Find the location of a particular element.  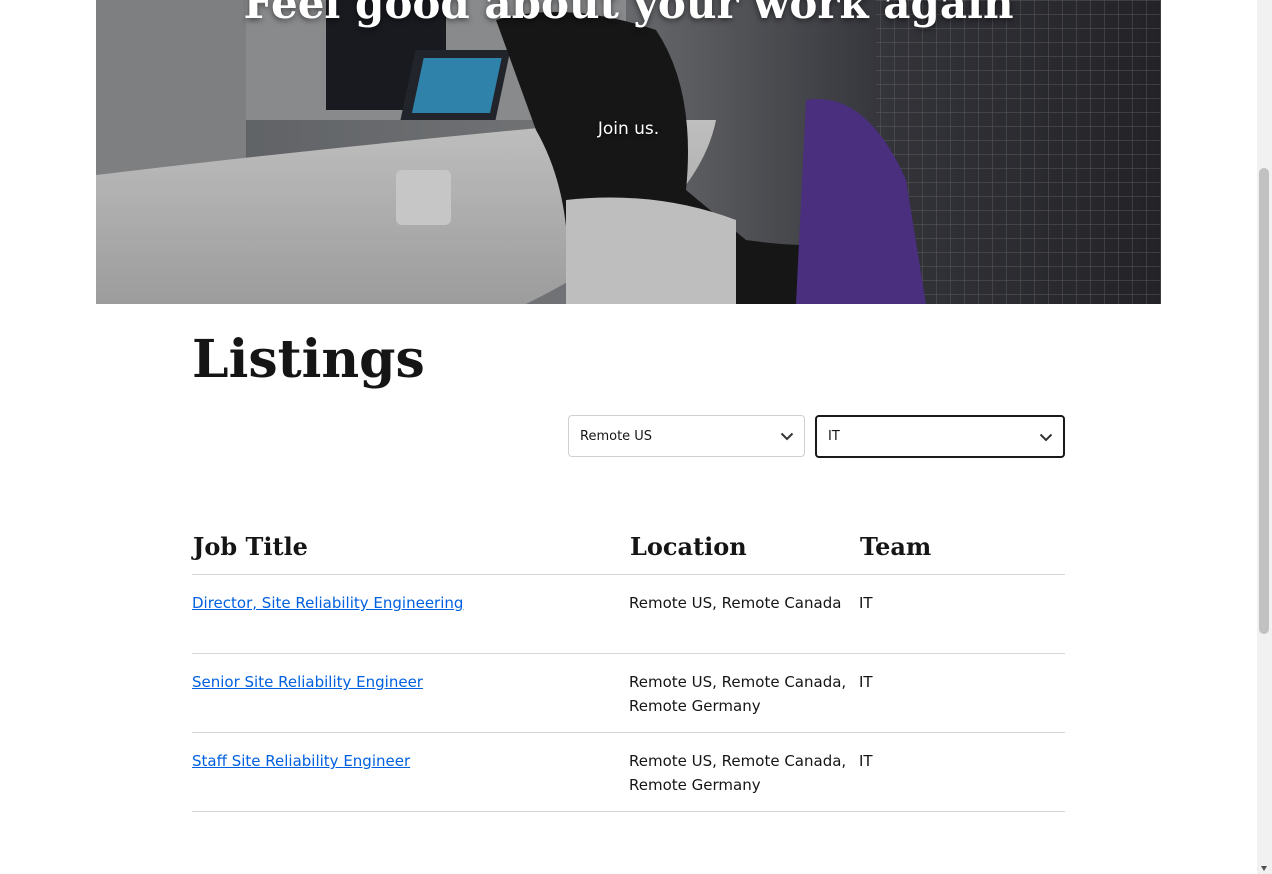

job-title-link: Senior Site Reliability Engineer is located at coordinates (307, 682).